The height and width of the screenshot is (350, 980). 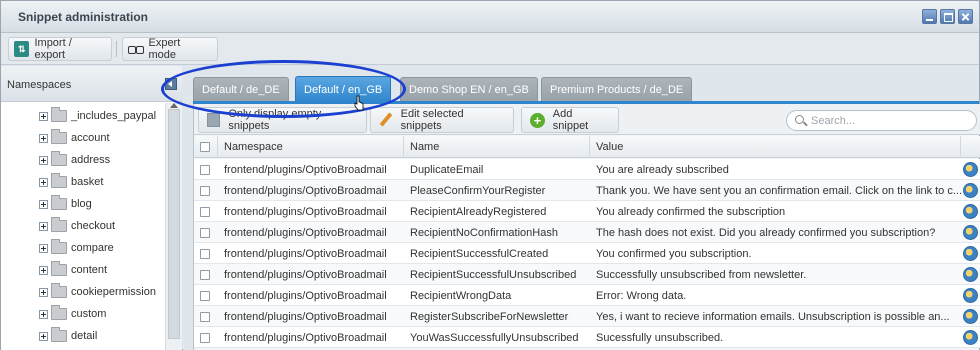 What do you see at coordinates (97, 292) in the screenshot?
I see `namespace-tree-item: cookiepermission` at bounding box center [97, 292].